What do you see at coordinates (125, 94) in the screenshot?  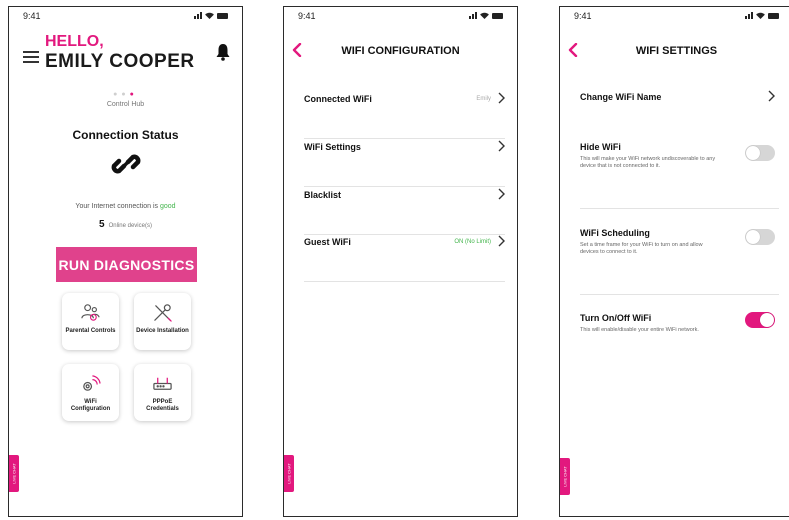 I see `page-indicator: ●●●` at bounding box center [125, 94].